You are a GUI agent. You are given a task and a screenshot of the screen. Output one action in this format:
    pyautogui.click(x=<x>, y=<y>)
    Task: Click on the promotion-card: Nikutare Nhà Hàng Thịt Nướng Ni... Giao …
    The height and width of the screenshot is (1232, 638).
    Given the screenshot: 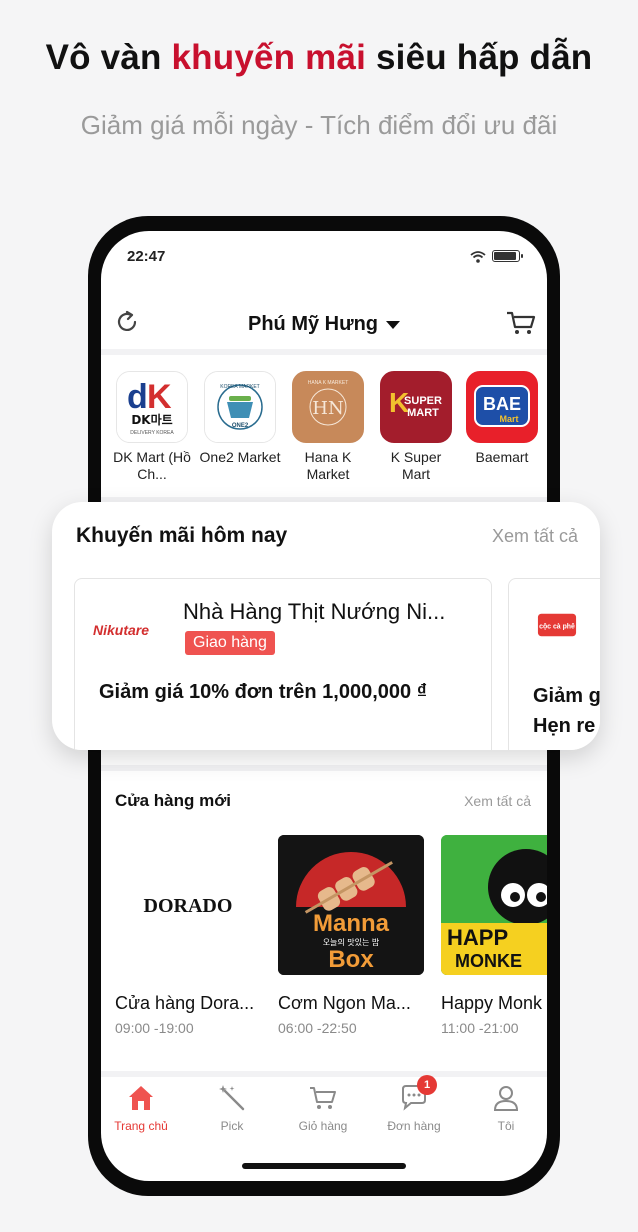 What is the action you would take?
    pyautogui.click(x=283, y=664)
    